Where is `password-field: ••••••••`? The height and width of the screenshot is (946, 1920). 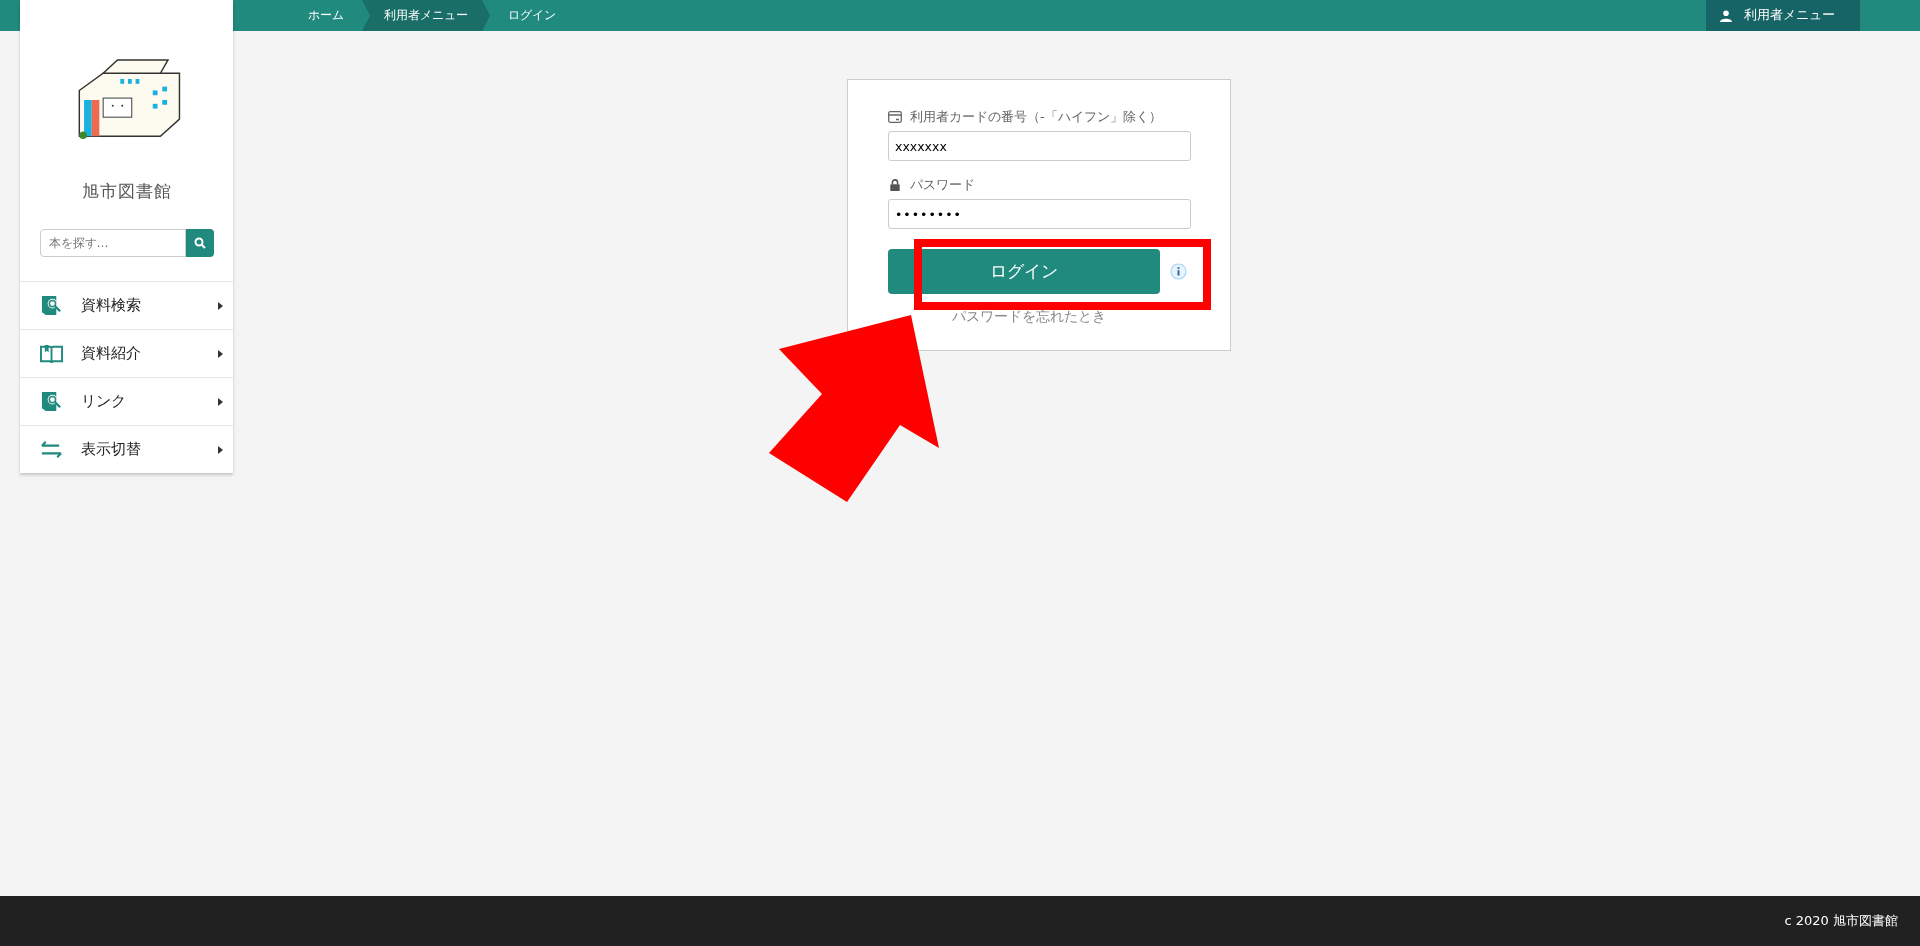 password-field: •••••••• is located at coordinates (1039, 214).